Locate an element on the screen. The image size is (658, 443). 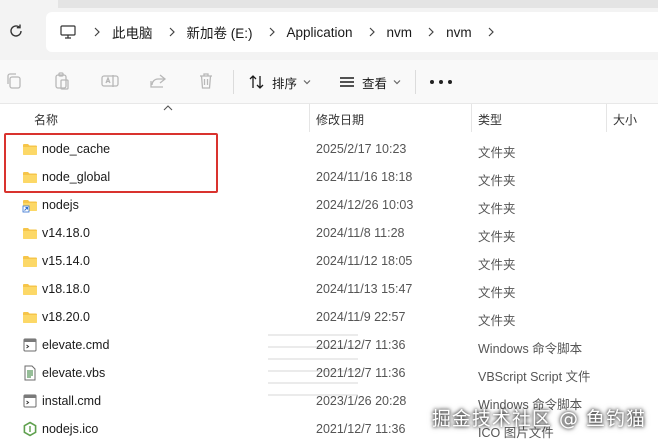
faint-overlay-text is located at coordinates (313, 361).